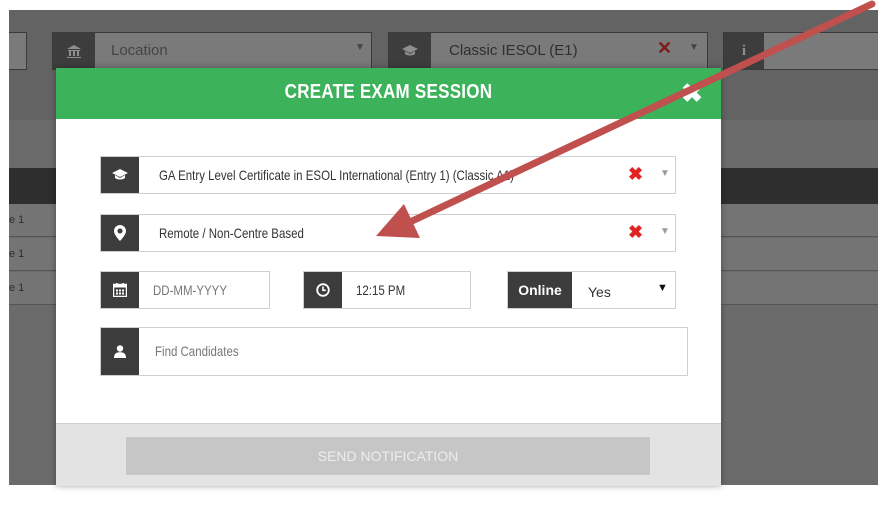  I want to click on clear-qualification-icon: ✖, so click(635, 174).